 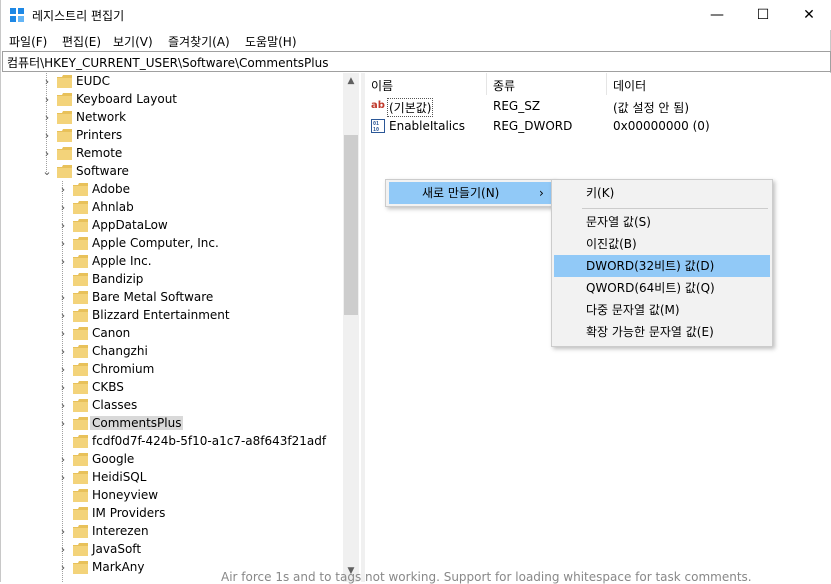 What do you see at coordinates (81, 41) in the screenshot?
I see `menu-edit: 편집(E)` at bounding box center [81, 41].